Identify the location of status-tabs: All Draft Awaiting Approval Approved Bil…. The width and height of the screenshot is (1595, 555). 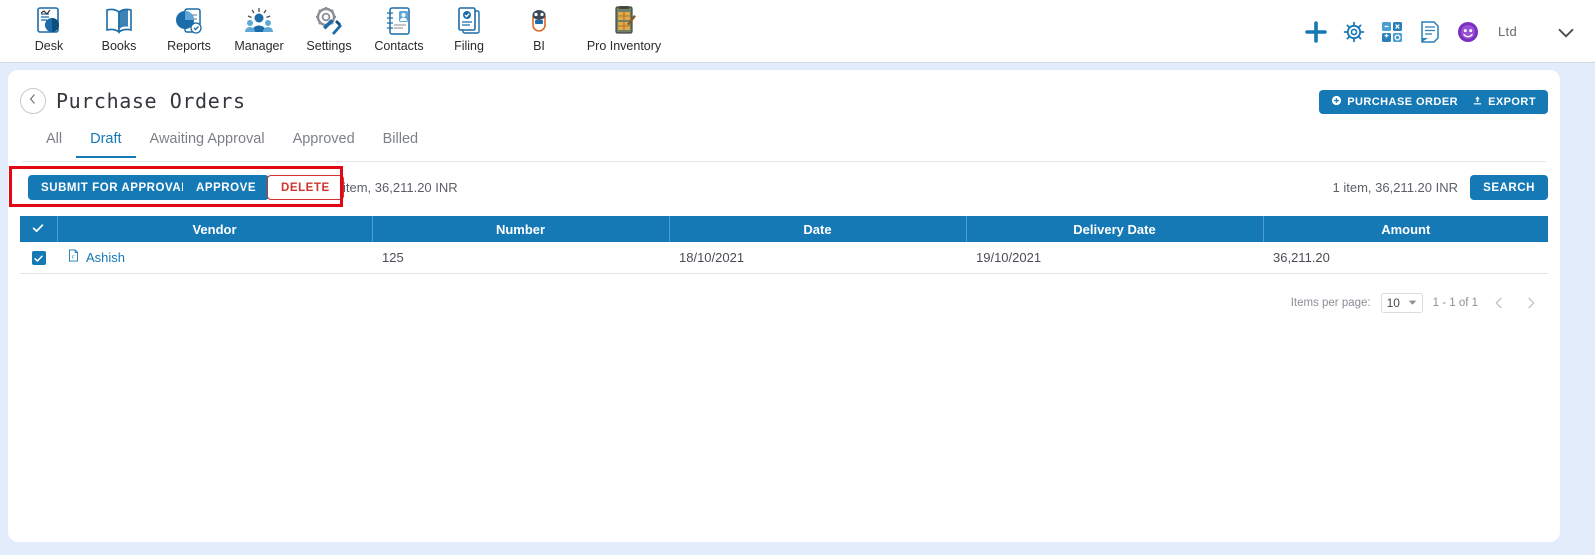
(784, 145).